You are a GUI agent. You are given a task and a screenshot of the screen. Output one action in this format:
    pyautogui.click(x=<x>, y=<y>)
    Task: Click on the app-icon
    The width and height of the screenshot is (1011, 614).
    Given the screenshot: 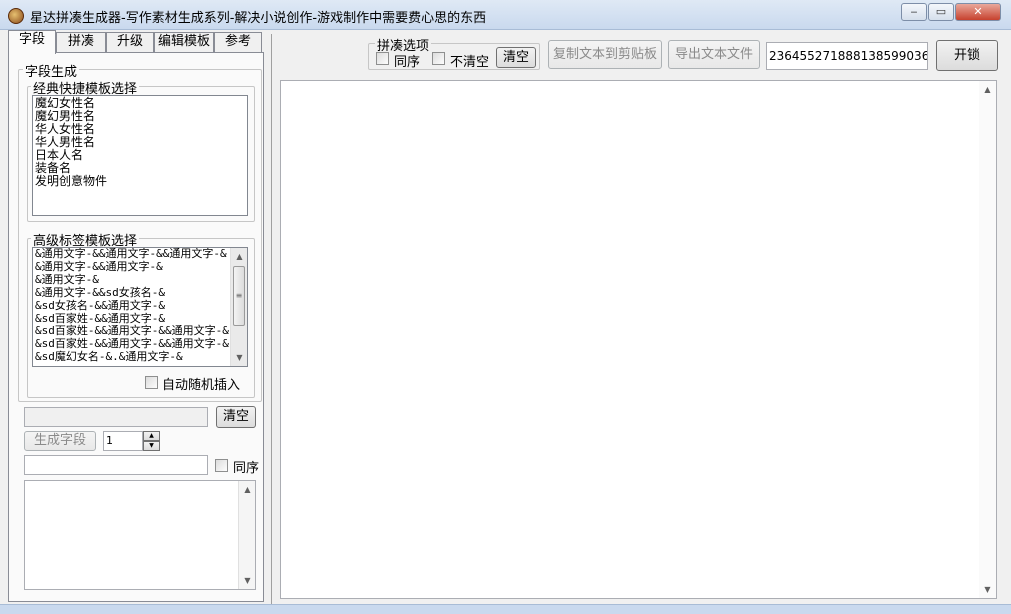 What is the action you would take?
    pyautogui.click(x=16, y=16)
    